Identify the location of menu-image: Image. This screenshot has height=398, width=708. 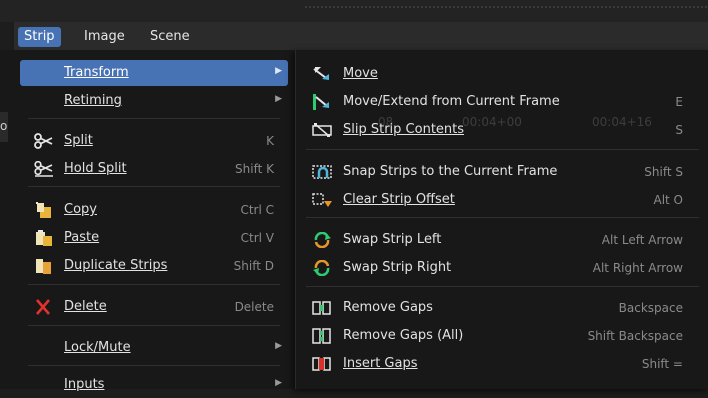
(104, 37).